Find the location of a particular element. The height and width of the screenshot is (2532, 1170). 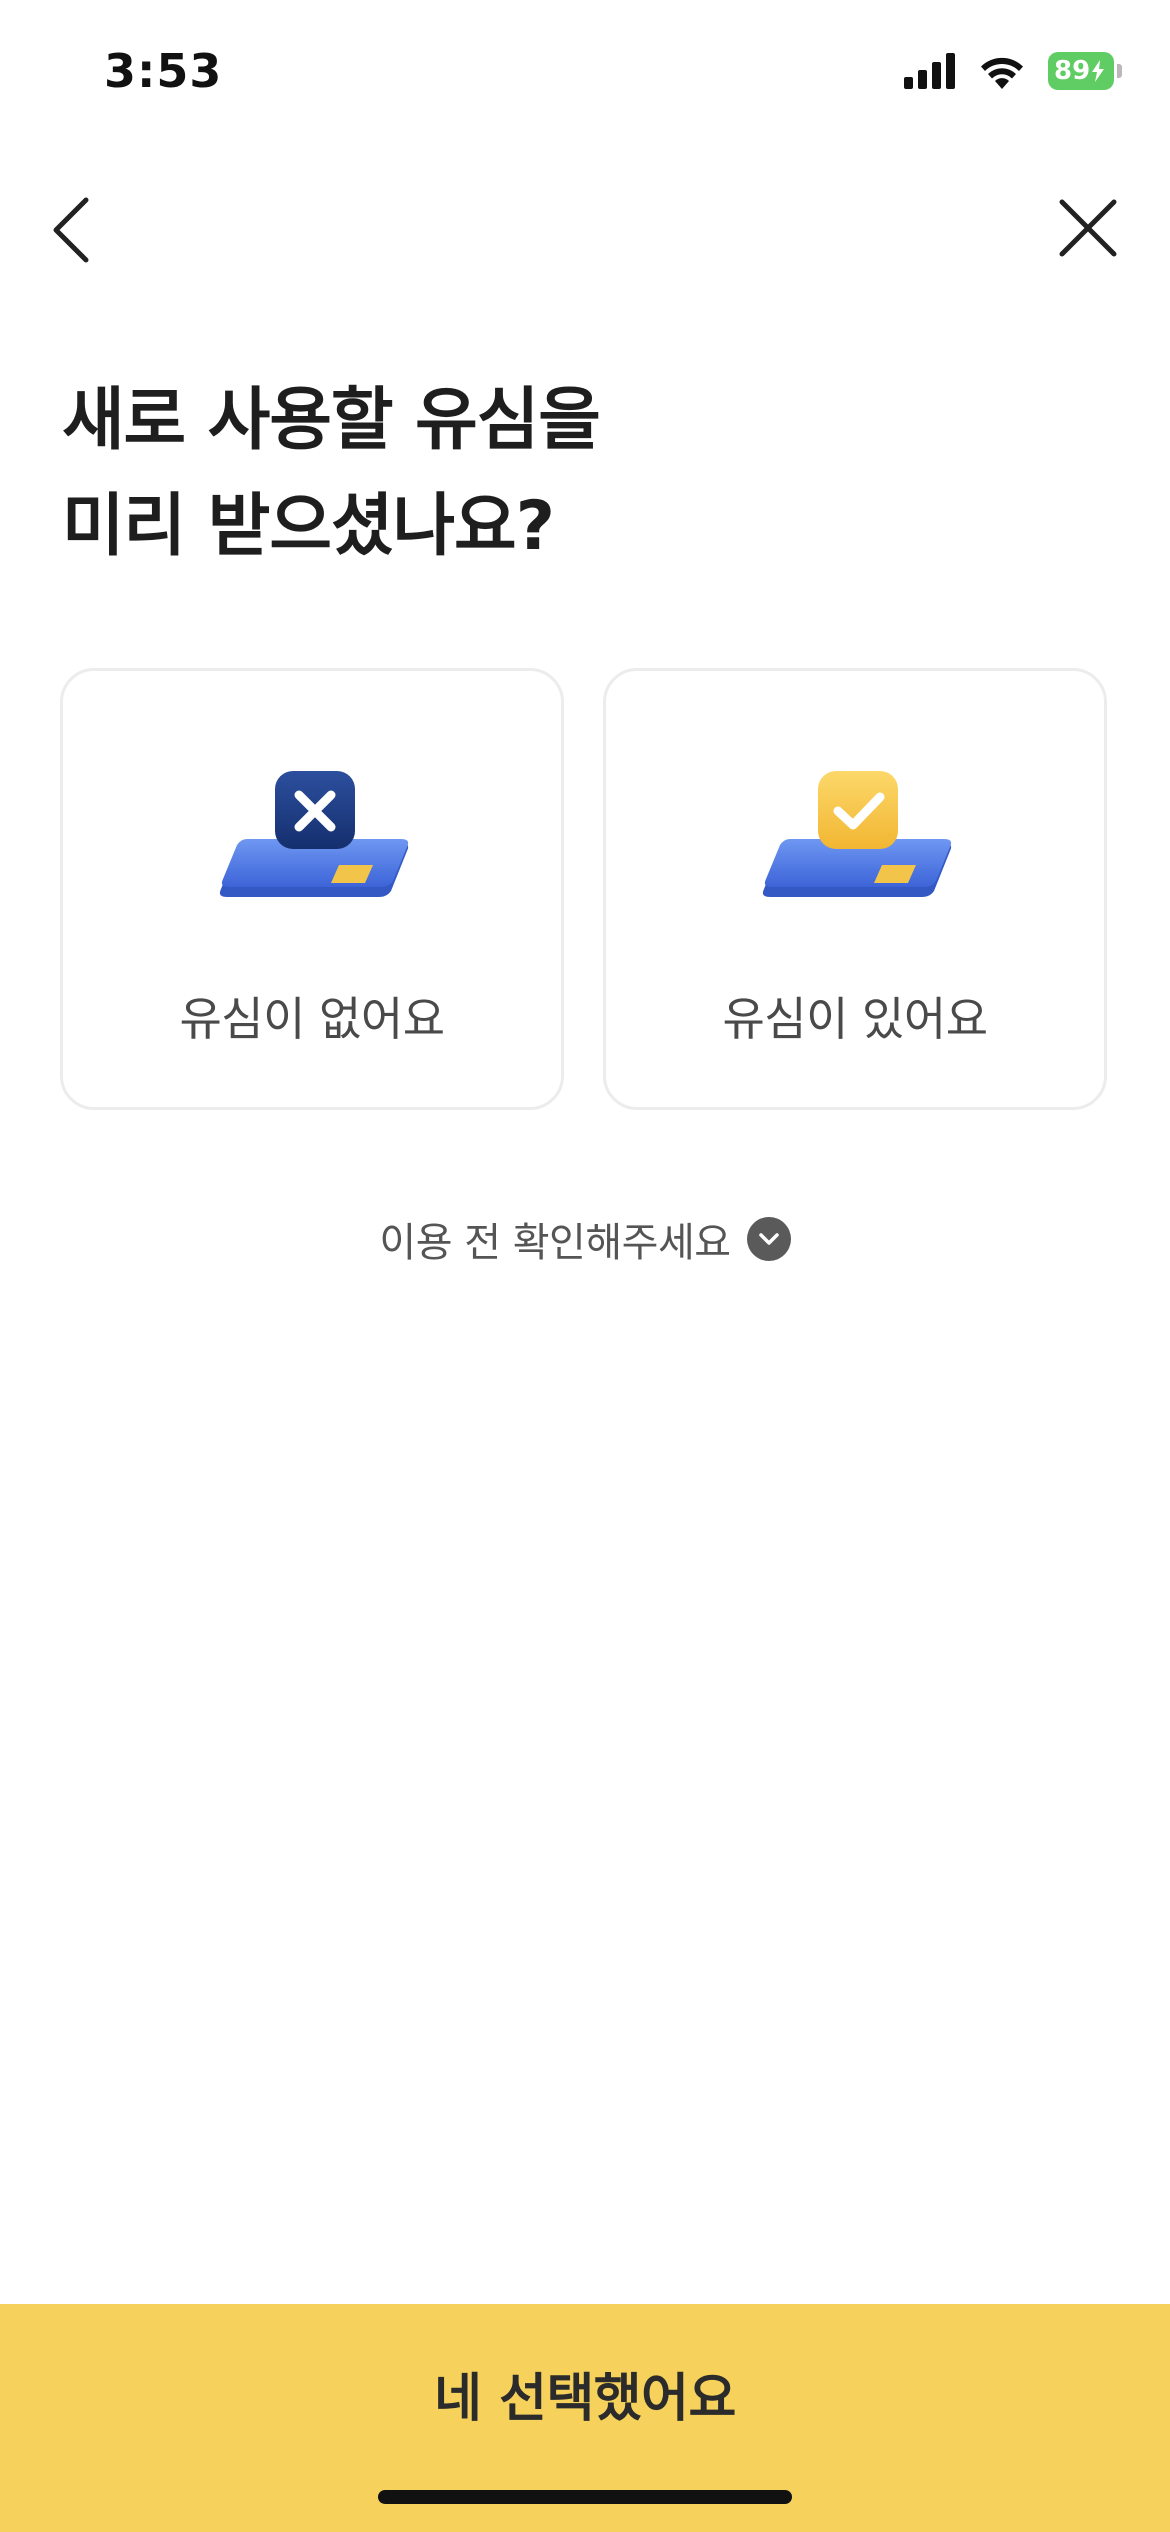

close-button is located at coordinates (1088, 228).